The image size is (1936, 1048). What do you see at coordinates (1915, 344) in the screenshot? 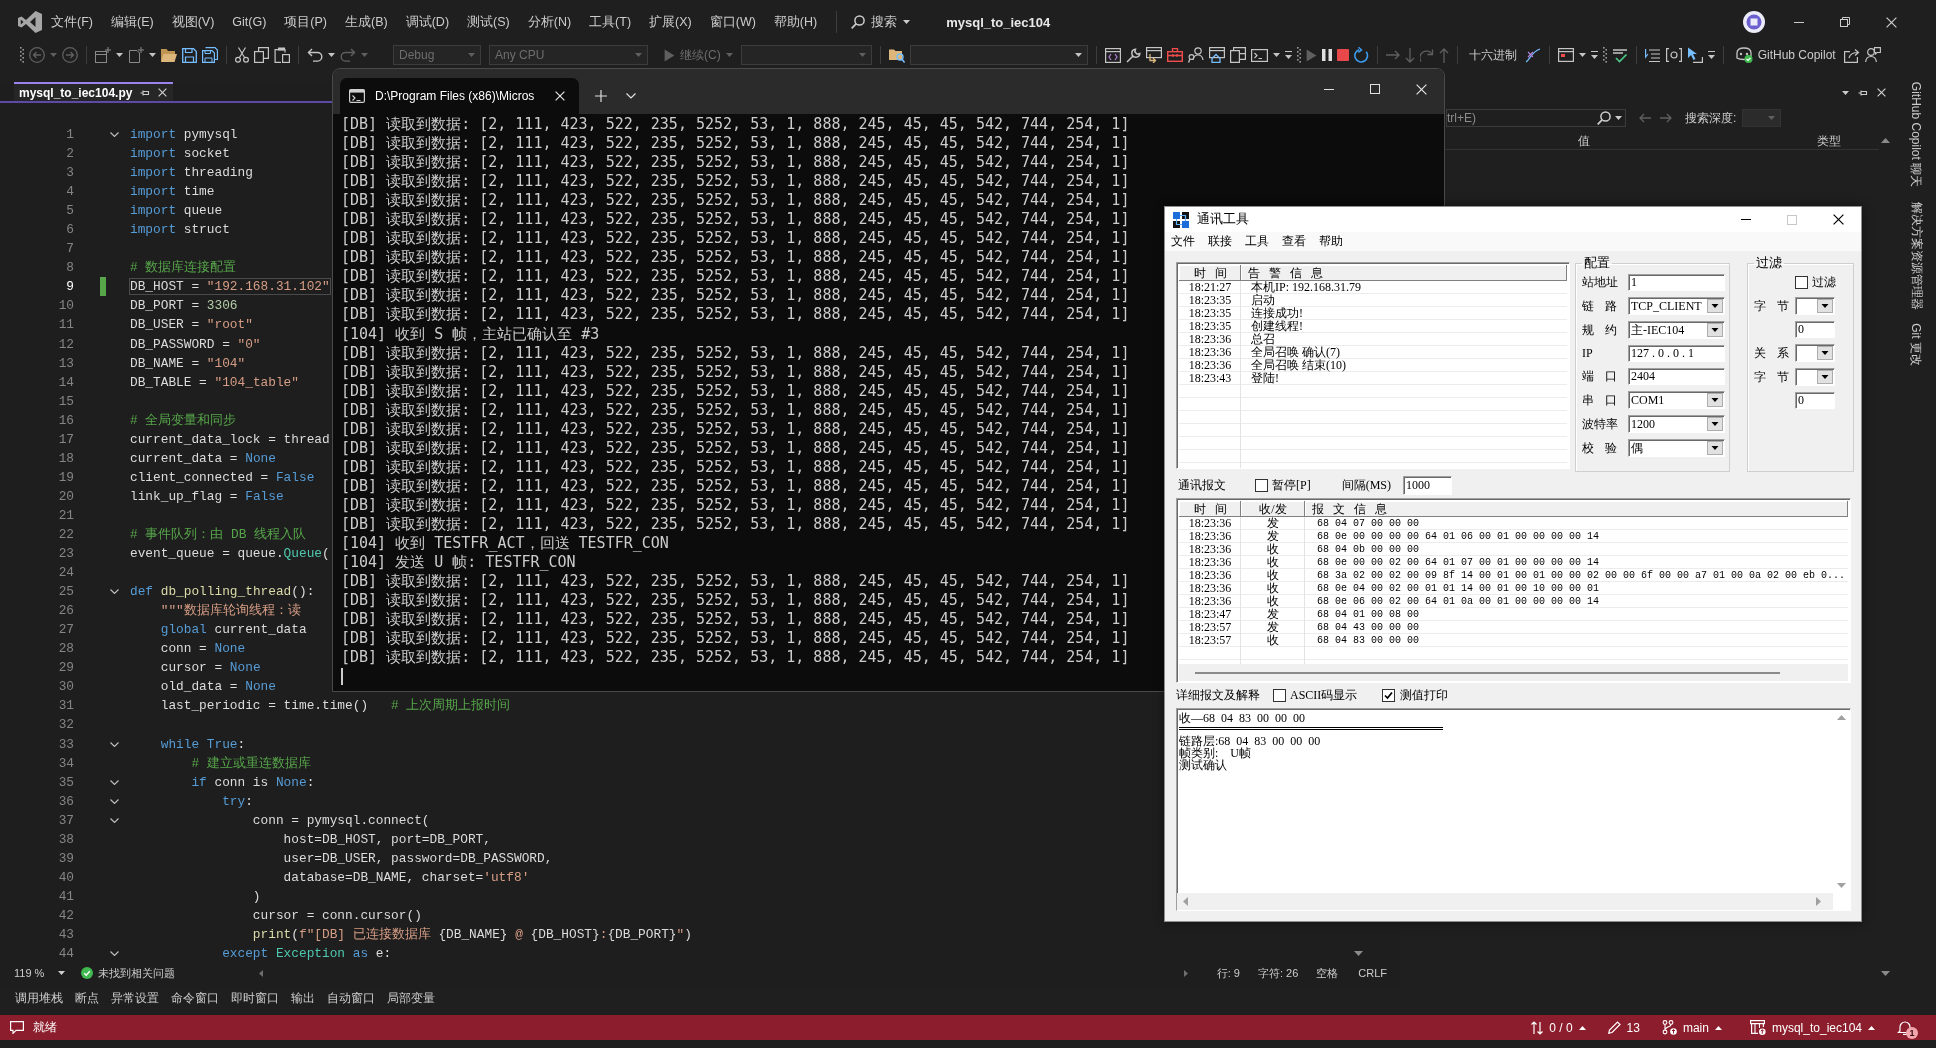
I see `side-tab: Git 更改` at bounding box center [1915, 344].